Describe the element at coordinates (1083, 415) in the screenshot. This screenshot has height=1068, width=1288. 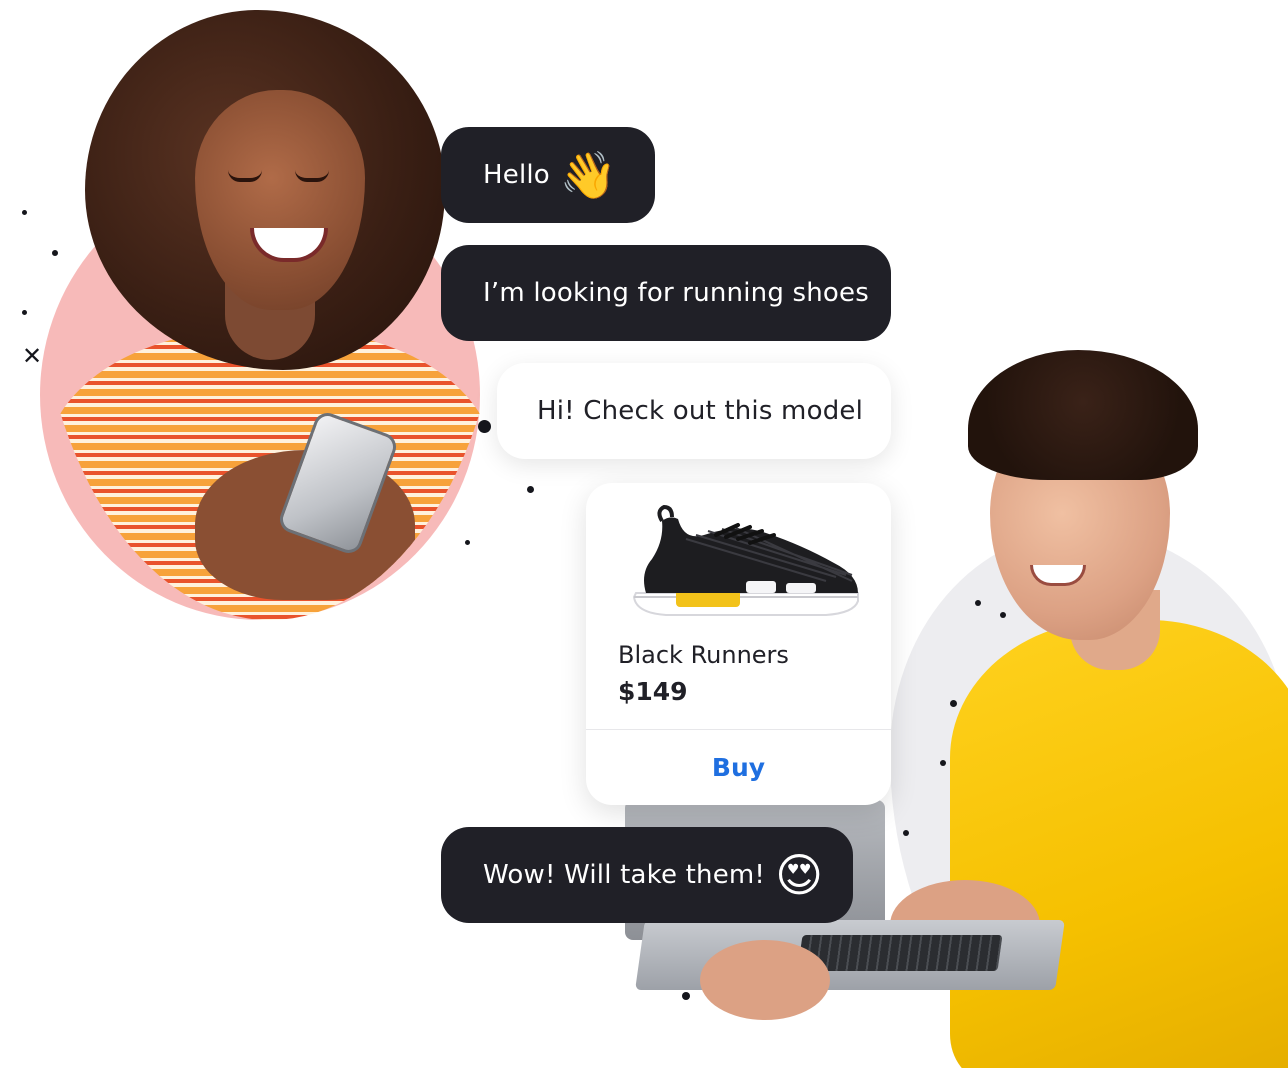
I see `dark-hair` at that location.